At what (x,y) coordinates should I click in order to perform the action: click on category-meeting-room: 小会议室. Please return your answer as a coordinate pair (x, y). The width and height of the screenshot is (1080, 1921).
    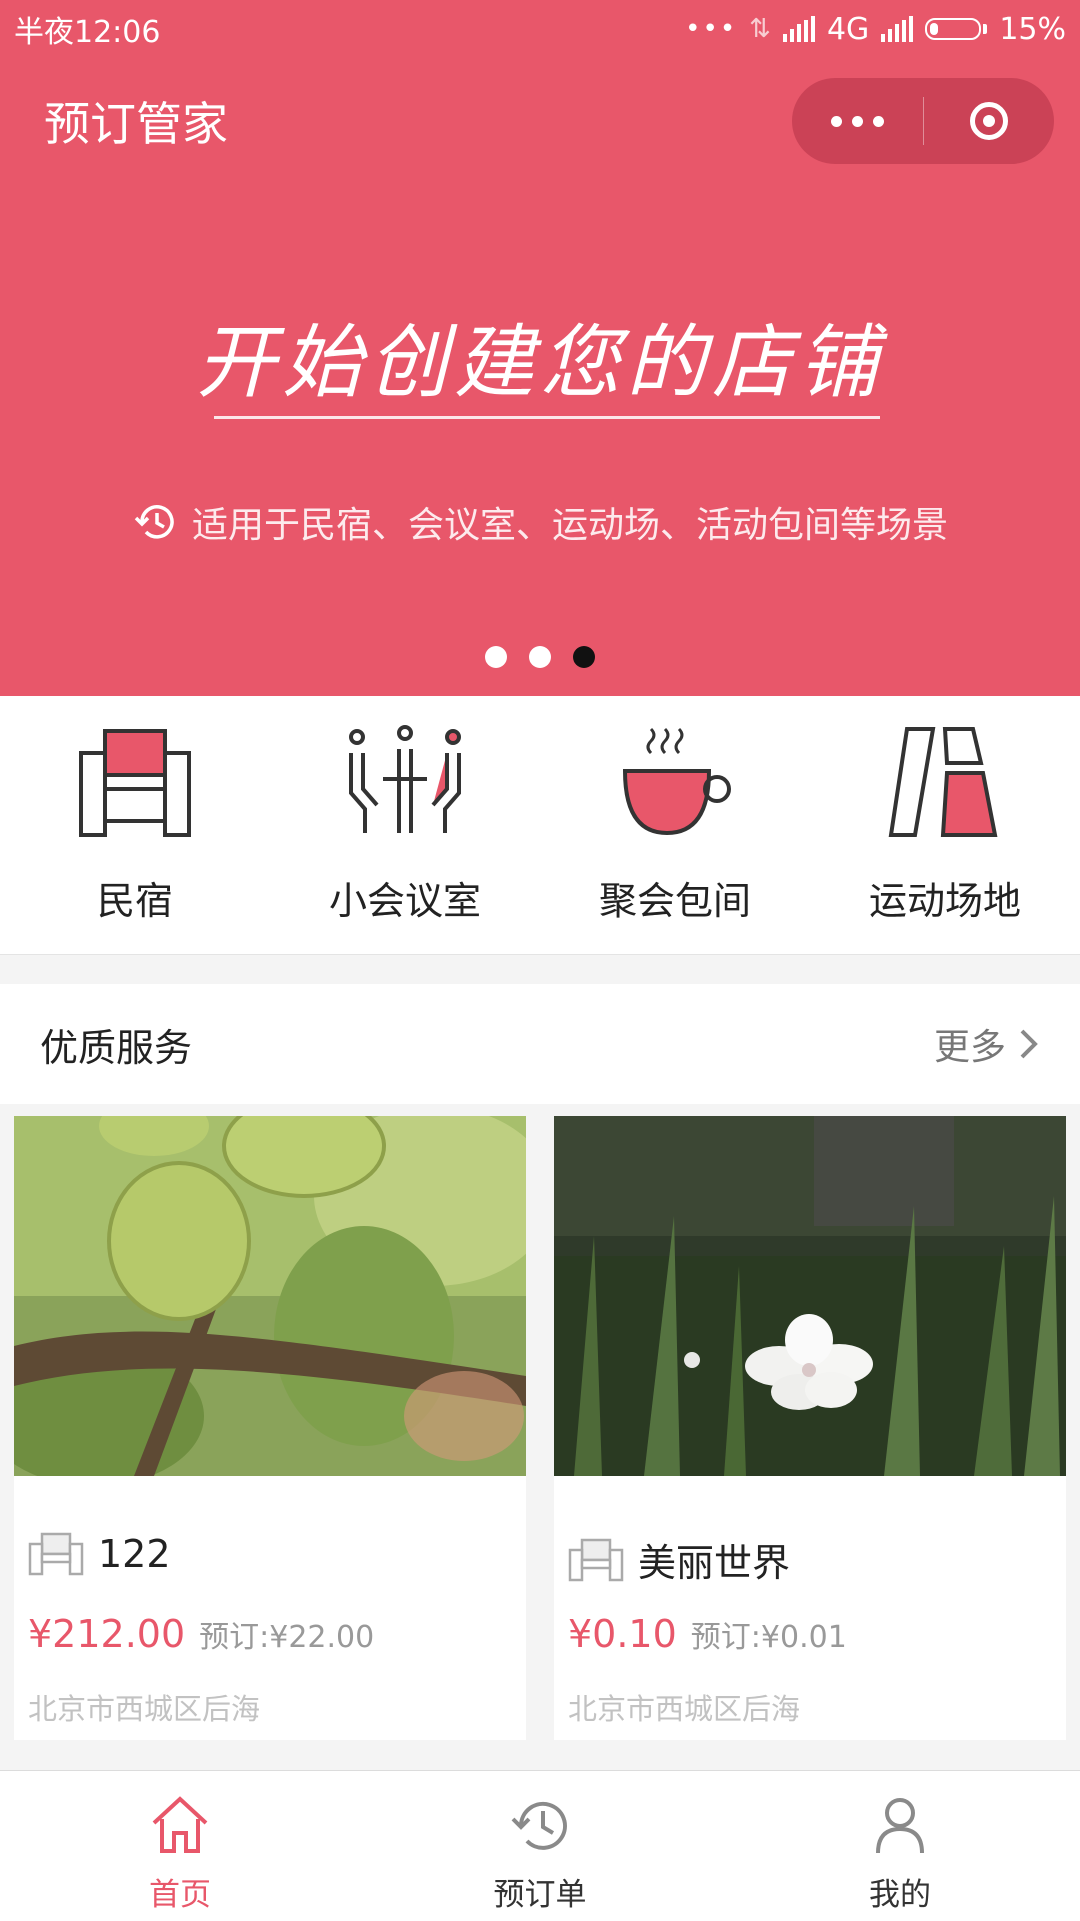
    Looking at the image, I should click on (405, 825).